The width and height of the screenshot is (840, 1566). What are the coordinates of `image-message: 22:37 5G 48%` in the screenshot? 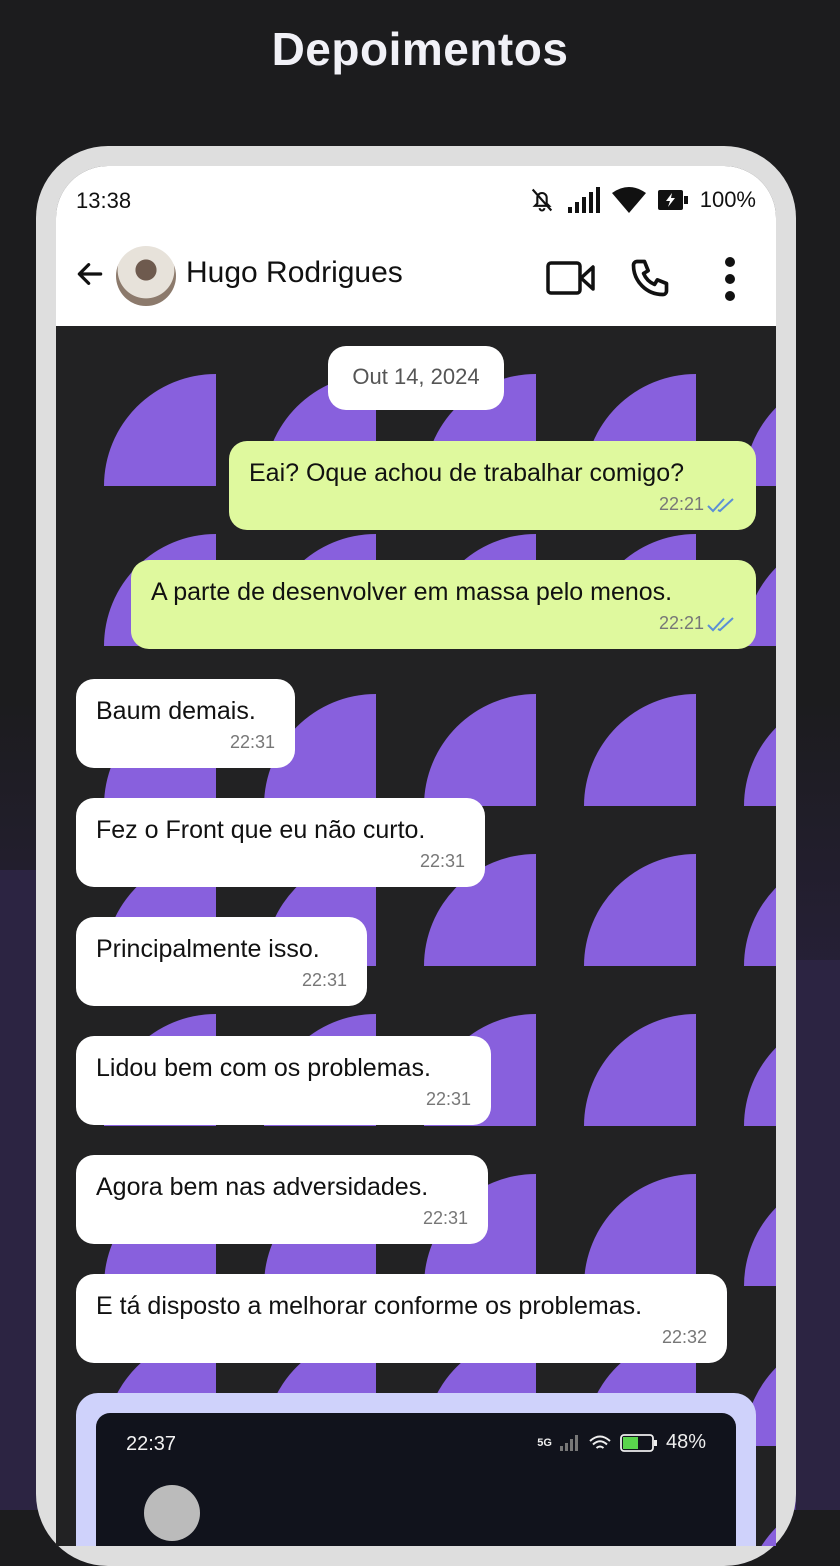 It's located at (416, 1469).